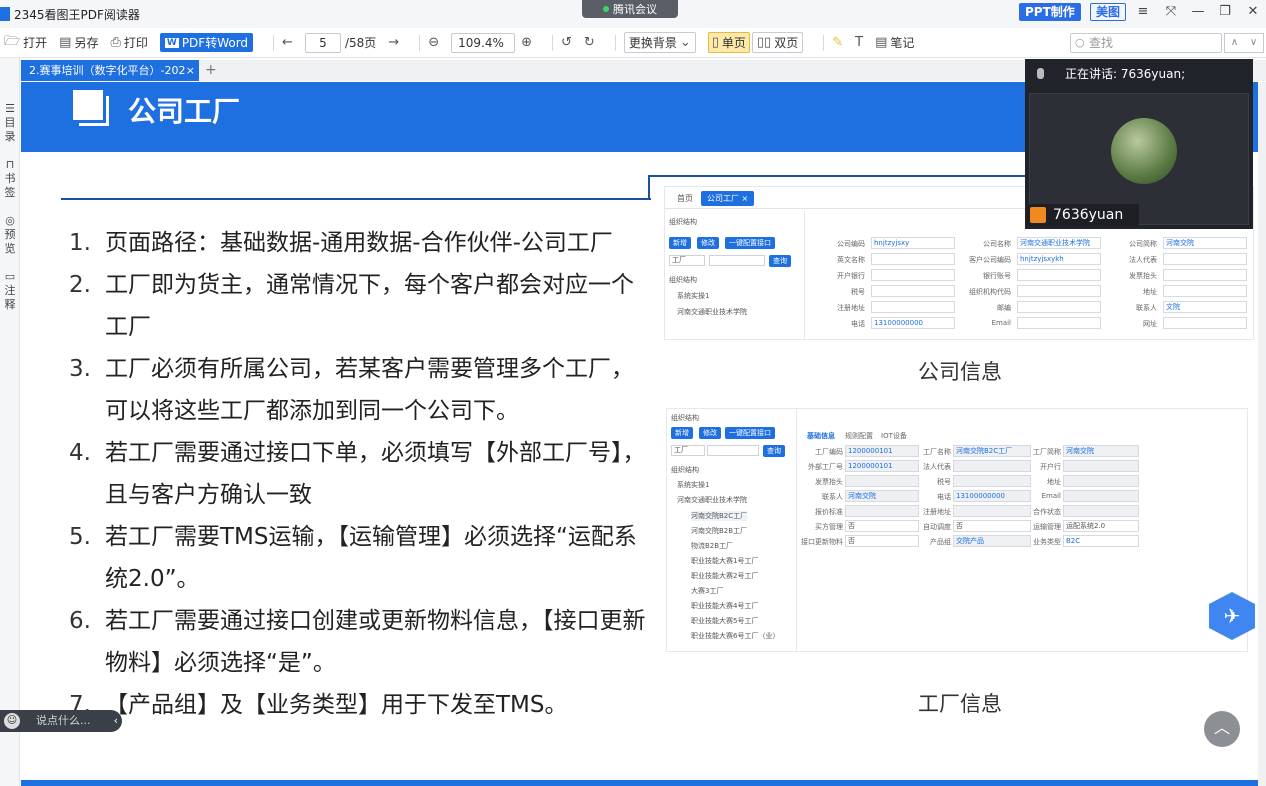 The width and height of the screenshot is (1266, 786). What do you see at coordinates (829, 452) in the screenshot?
I see `field-label: 工厂编码` at bounding box center [829, 452].